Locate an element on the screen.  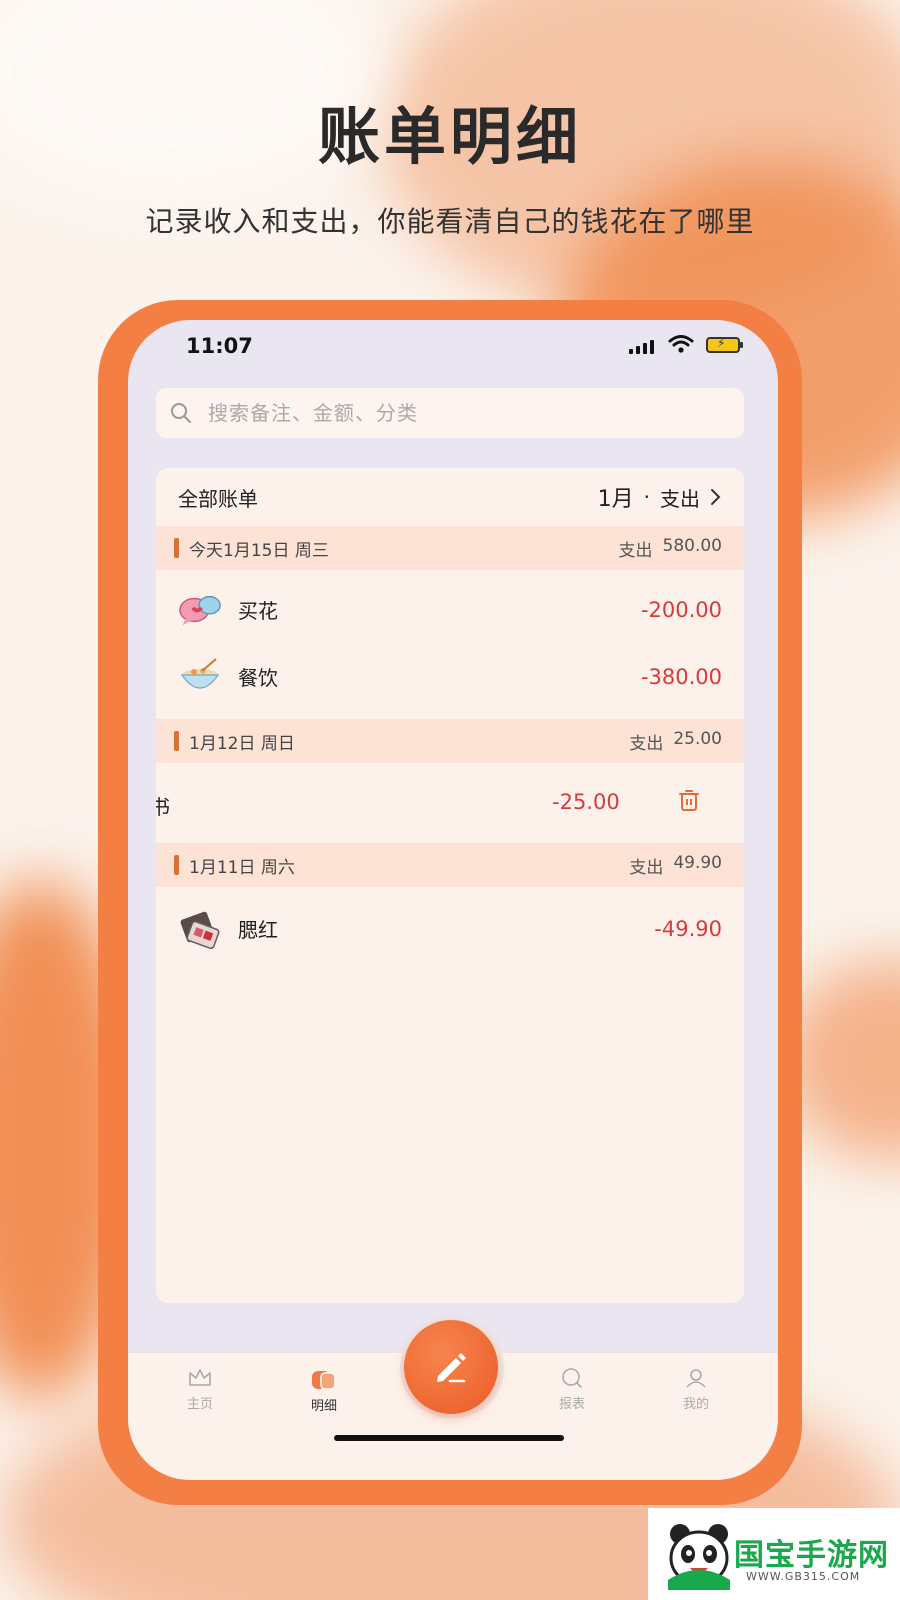
day-summary-amount: 580.00 is located at coordinates (692, 545).